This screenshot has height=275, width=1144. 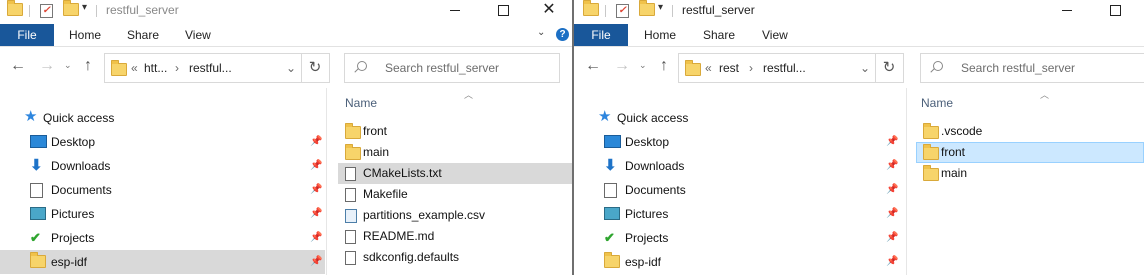 I want to click on desktop-icon, so click(x=612, y=141).